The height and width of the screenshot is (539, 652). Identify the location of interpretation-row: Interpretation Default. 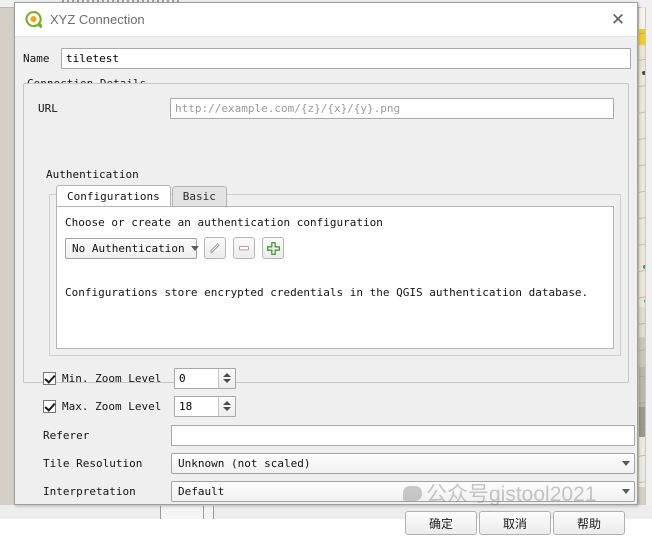
(339, 491).